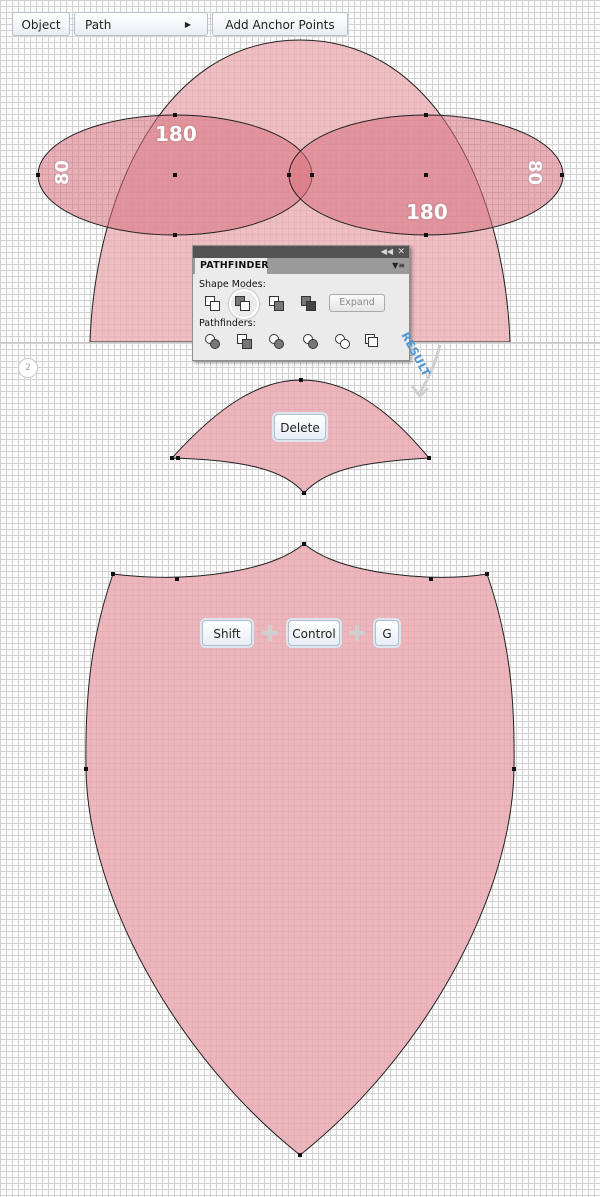  I want to click on menu-add-anchor-points: Add Anchor Points, so click(280, 24).